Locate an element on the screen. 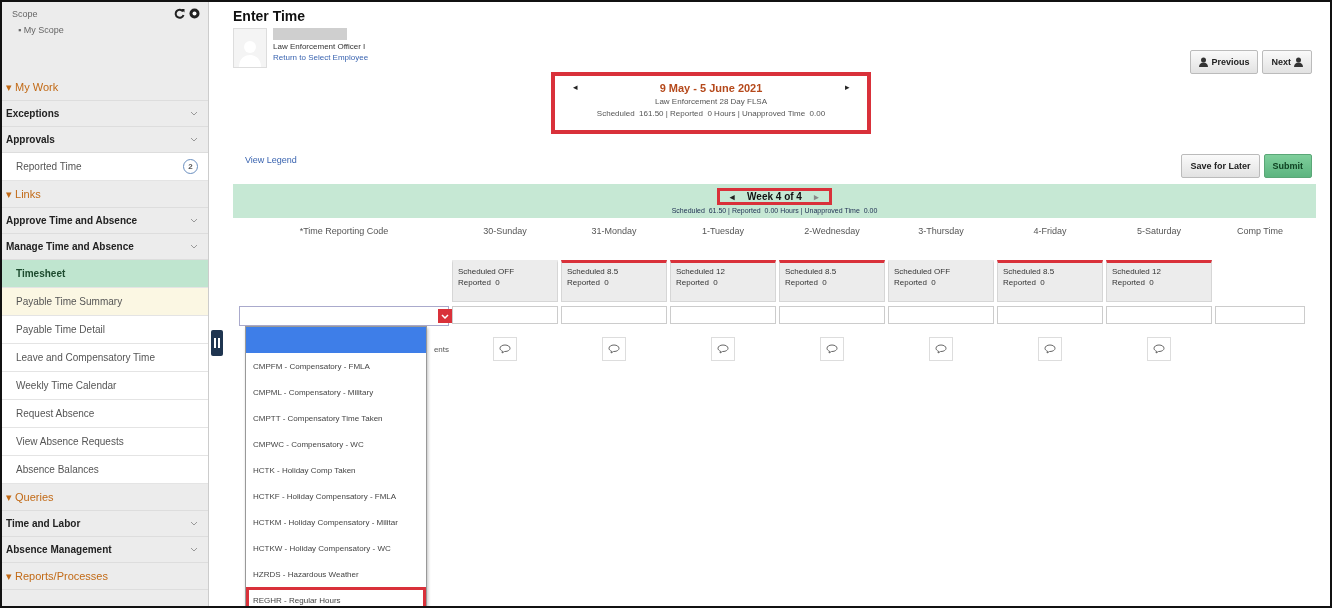  comments-label: ents is located at coordinates (441, 349).